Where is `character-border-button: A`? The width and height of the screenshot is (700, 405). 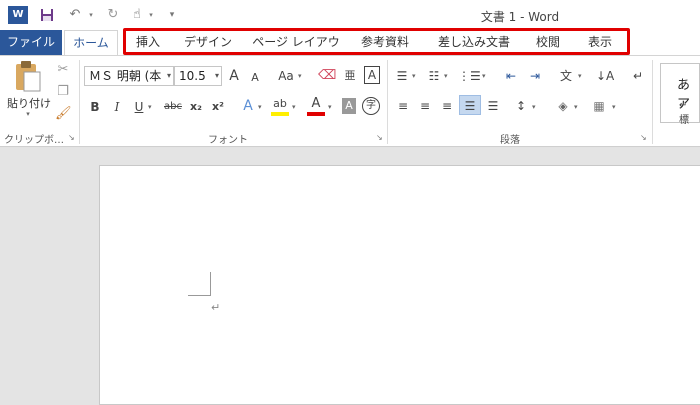
character-border-button: A is located at coordinates (372, 75).